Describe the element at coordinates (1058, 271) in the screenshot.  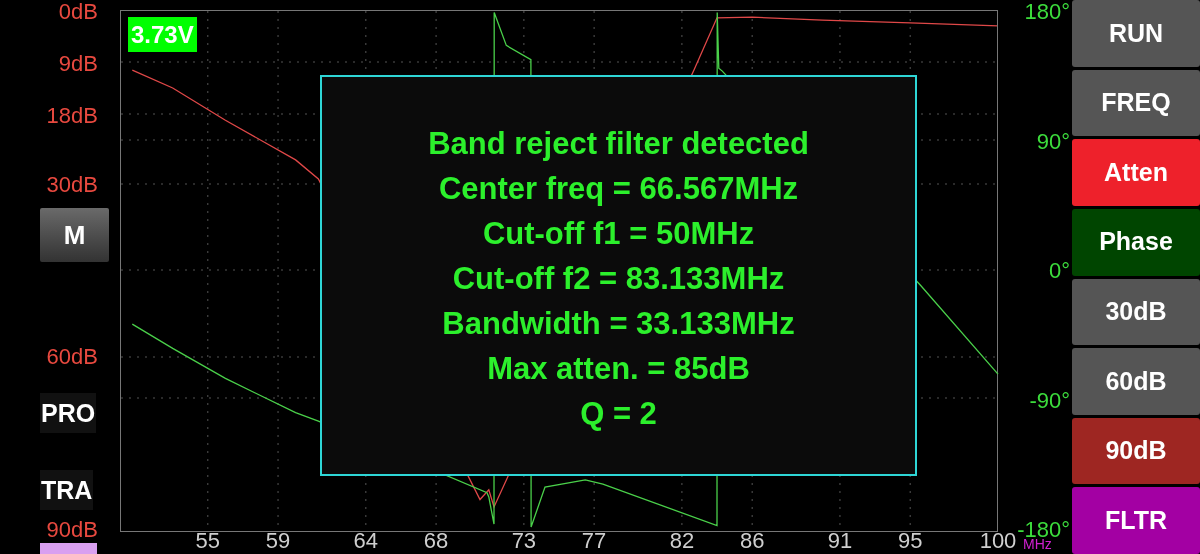
I see `axis-label: 0°` at that location.